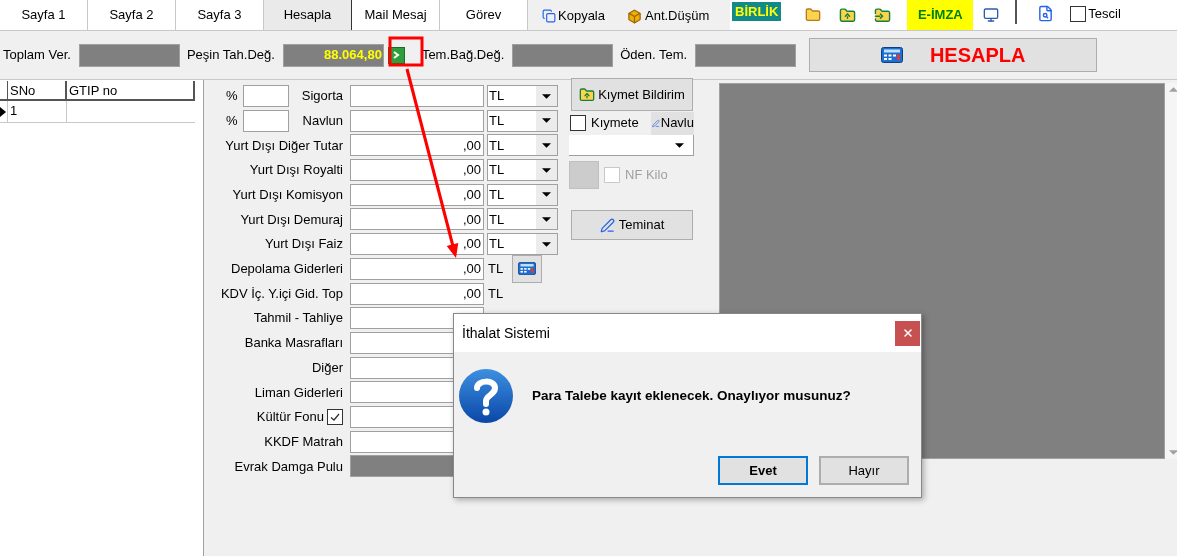 This screenshot has height=556, width=1177. I want to click on field-label: Yurt Dışı Komisyon, so click(287, 195).